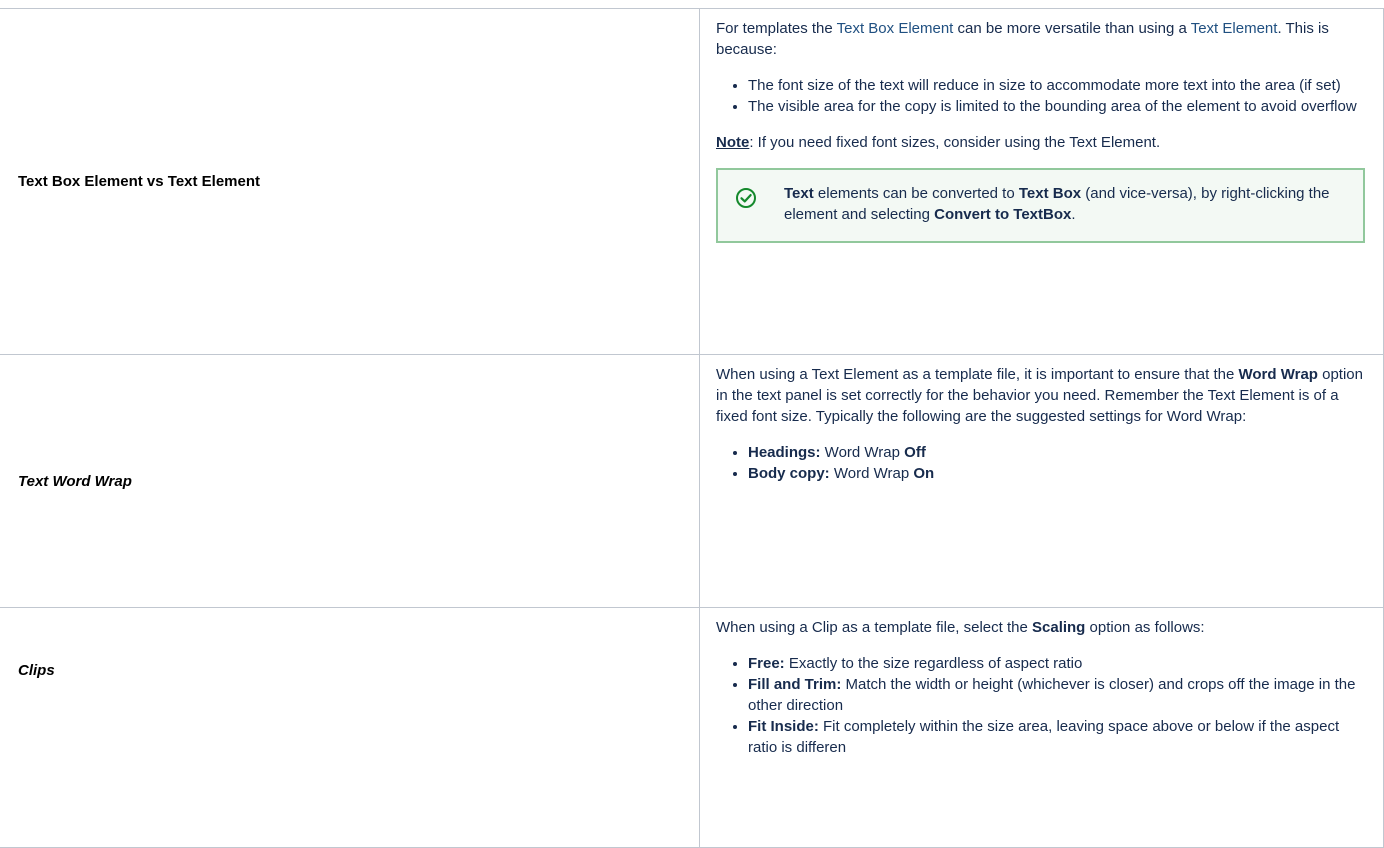 The height and width of the screenshot is (848, 1384). I want to click on item-label: Fill and Trim:, so click(795, 684).